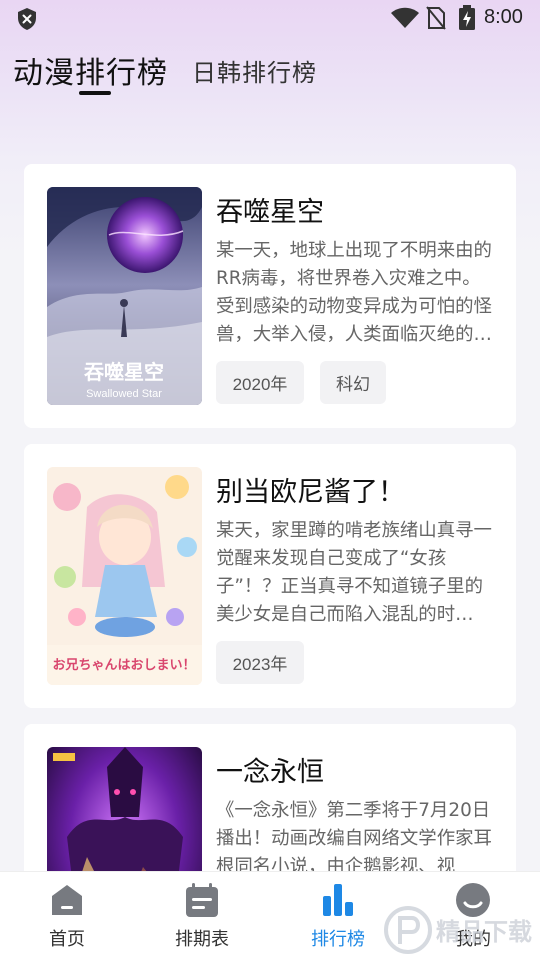  Describe the element at coordinates (338, 900) in the screenshot. I see `rank-icon` at that location.